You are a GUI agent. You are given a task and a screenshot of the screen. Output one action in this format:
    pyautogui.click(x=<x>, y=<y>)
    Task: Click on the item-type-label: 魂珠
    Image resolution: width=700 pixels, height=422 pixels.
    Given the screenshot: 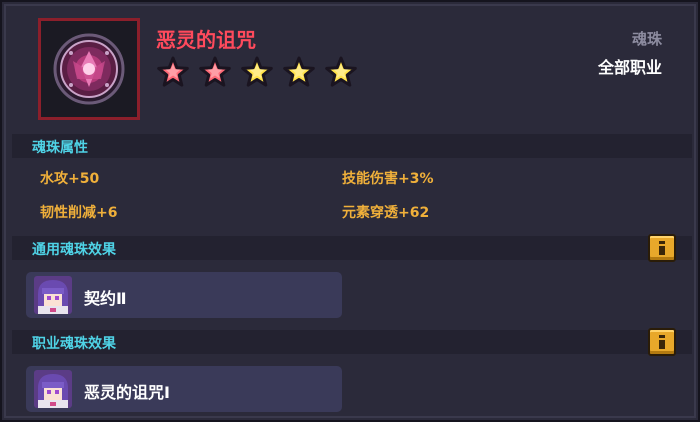 What is the action you would take?
    pyautogui.click(x=646, y=39)
    